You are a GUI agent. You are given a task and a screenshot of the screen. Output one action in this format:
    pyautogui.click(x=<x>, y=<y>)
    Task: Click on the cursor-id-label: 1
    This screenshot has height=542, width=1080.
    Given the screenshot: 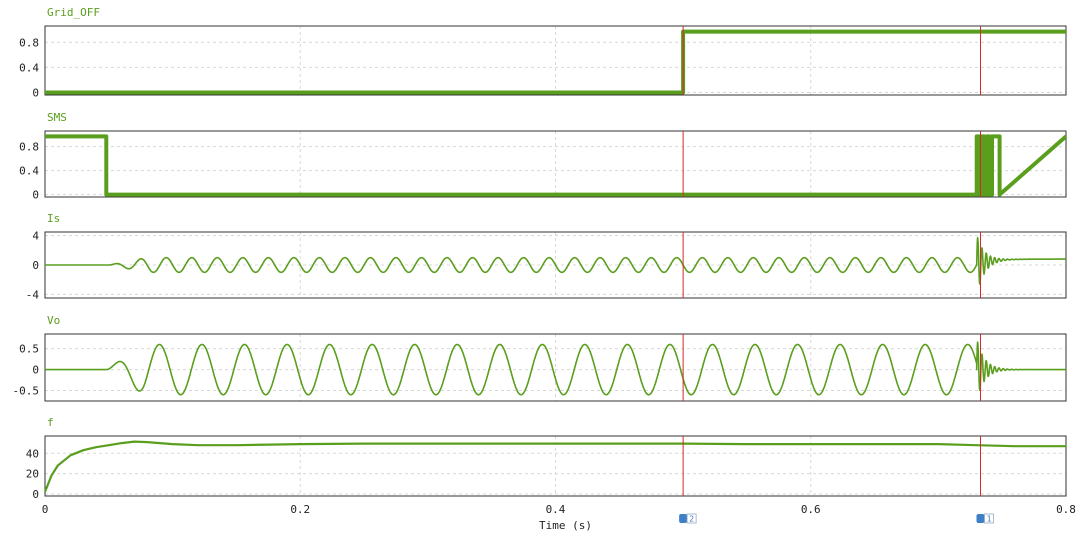 What is the action you would take?
    pyautogui.click(x=989, y=519)
    